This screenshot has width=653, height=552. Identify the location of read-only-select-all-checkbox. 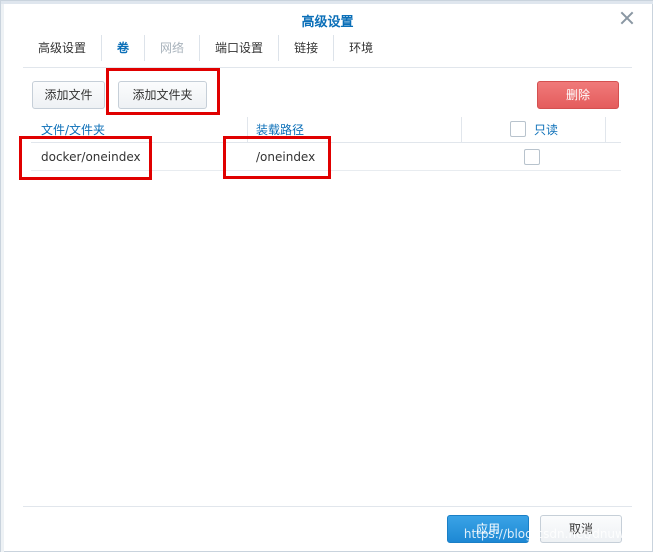
(518, 129).